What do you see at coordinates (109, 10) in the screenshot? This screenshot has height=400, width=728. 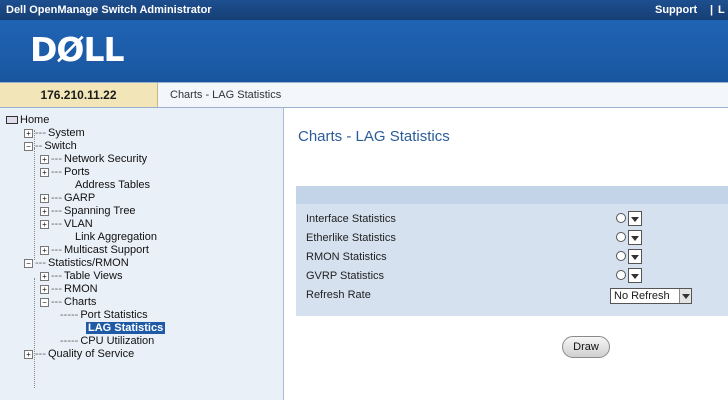 I see `app-title: Dell OpenManage Switch Administrator` at bounding box center [109, 10].